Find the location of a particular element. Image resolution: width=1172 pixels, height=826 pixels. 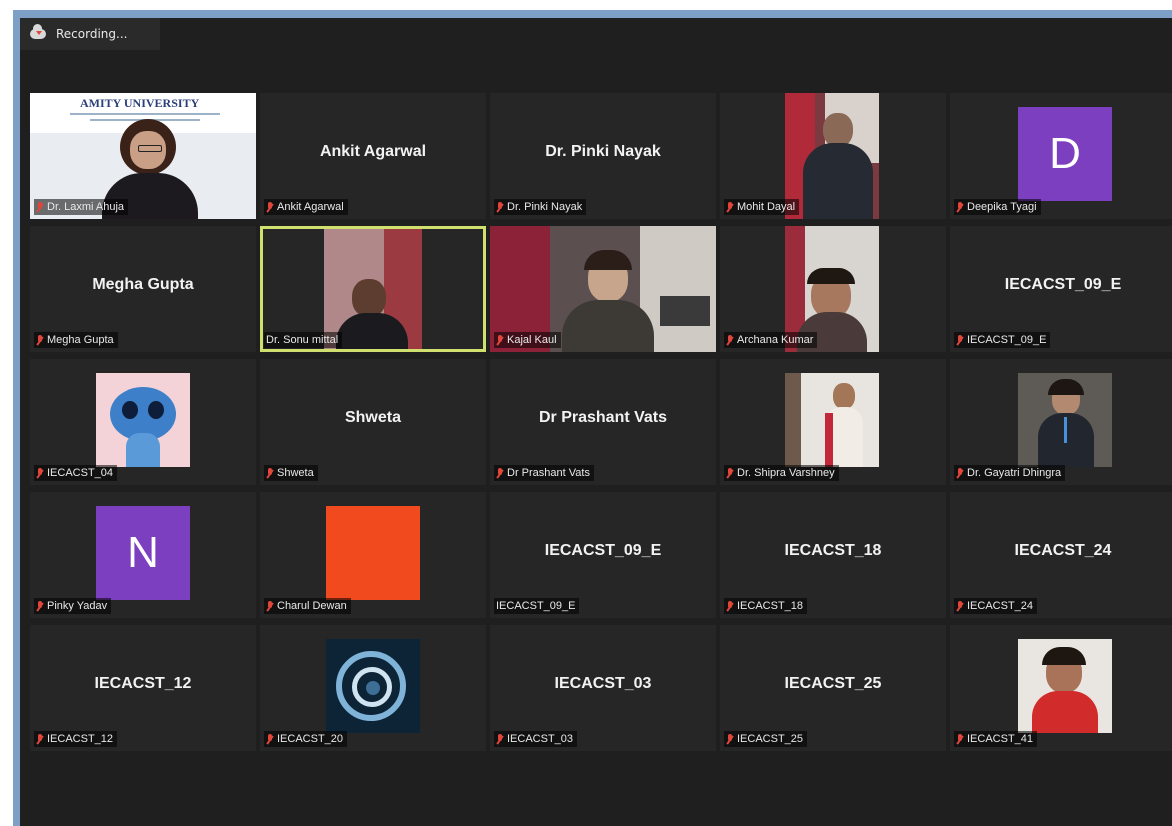

participant-tile: Megha Gupta Megha Gupta is located at coordinates (143, 289).